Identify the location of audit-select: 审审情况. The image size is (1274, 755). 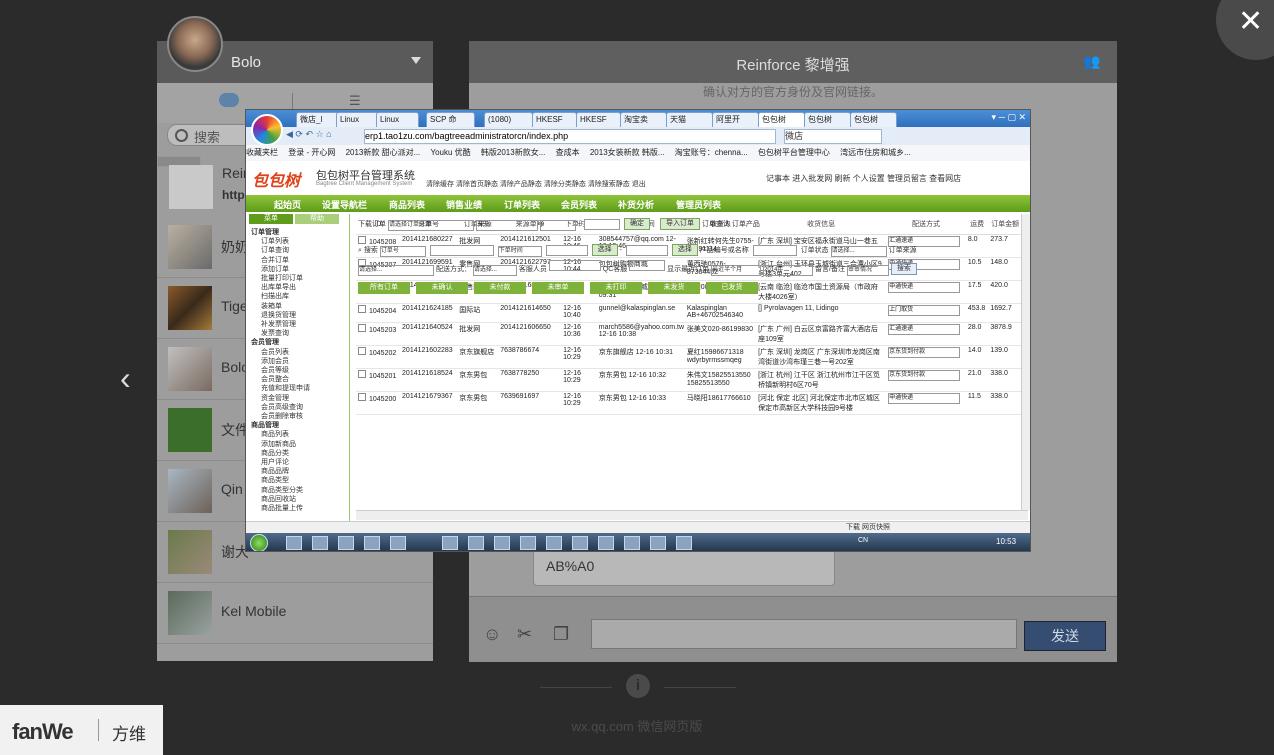
(867, 270).